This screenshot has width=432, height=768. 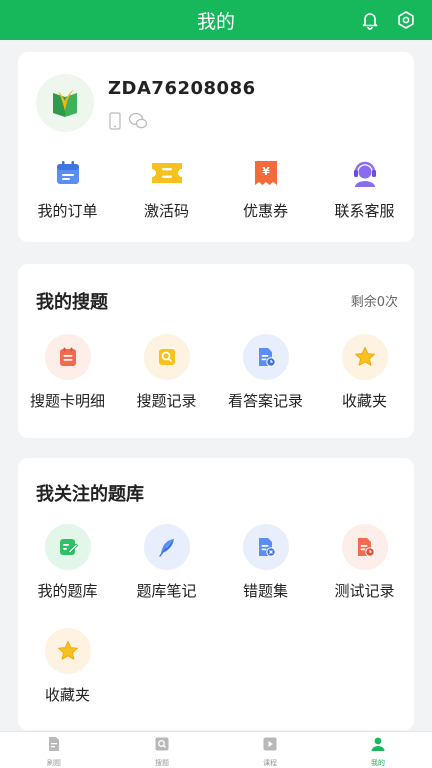 I want to click on search-card-detail-label: 搜题卡明细, so click(x=67, y=401).